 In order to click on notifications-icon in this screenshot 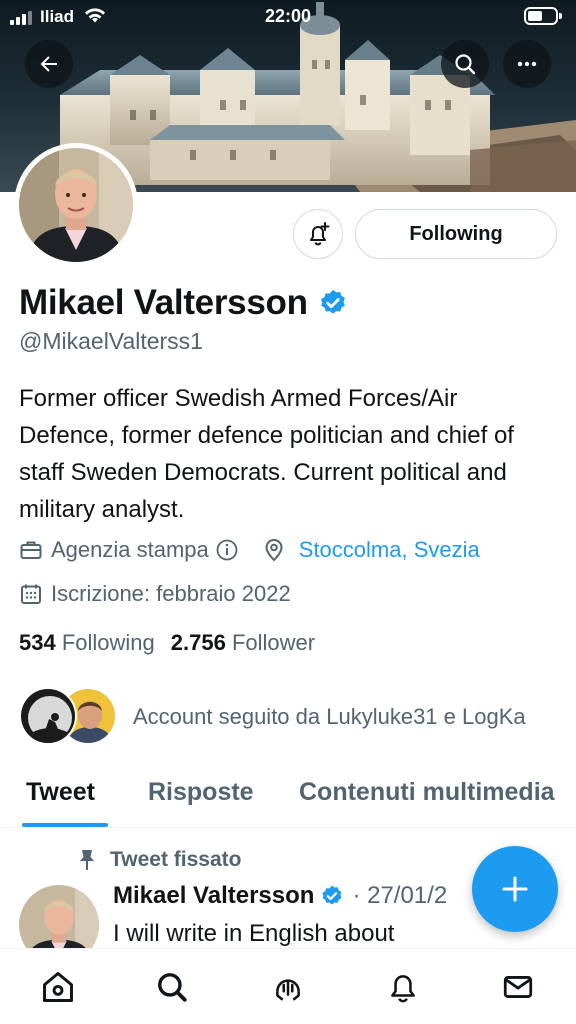, I will do `click(403, 989)`.